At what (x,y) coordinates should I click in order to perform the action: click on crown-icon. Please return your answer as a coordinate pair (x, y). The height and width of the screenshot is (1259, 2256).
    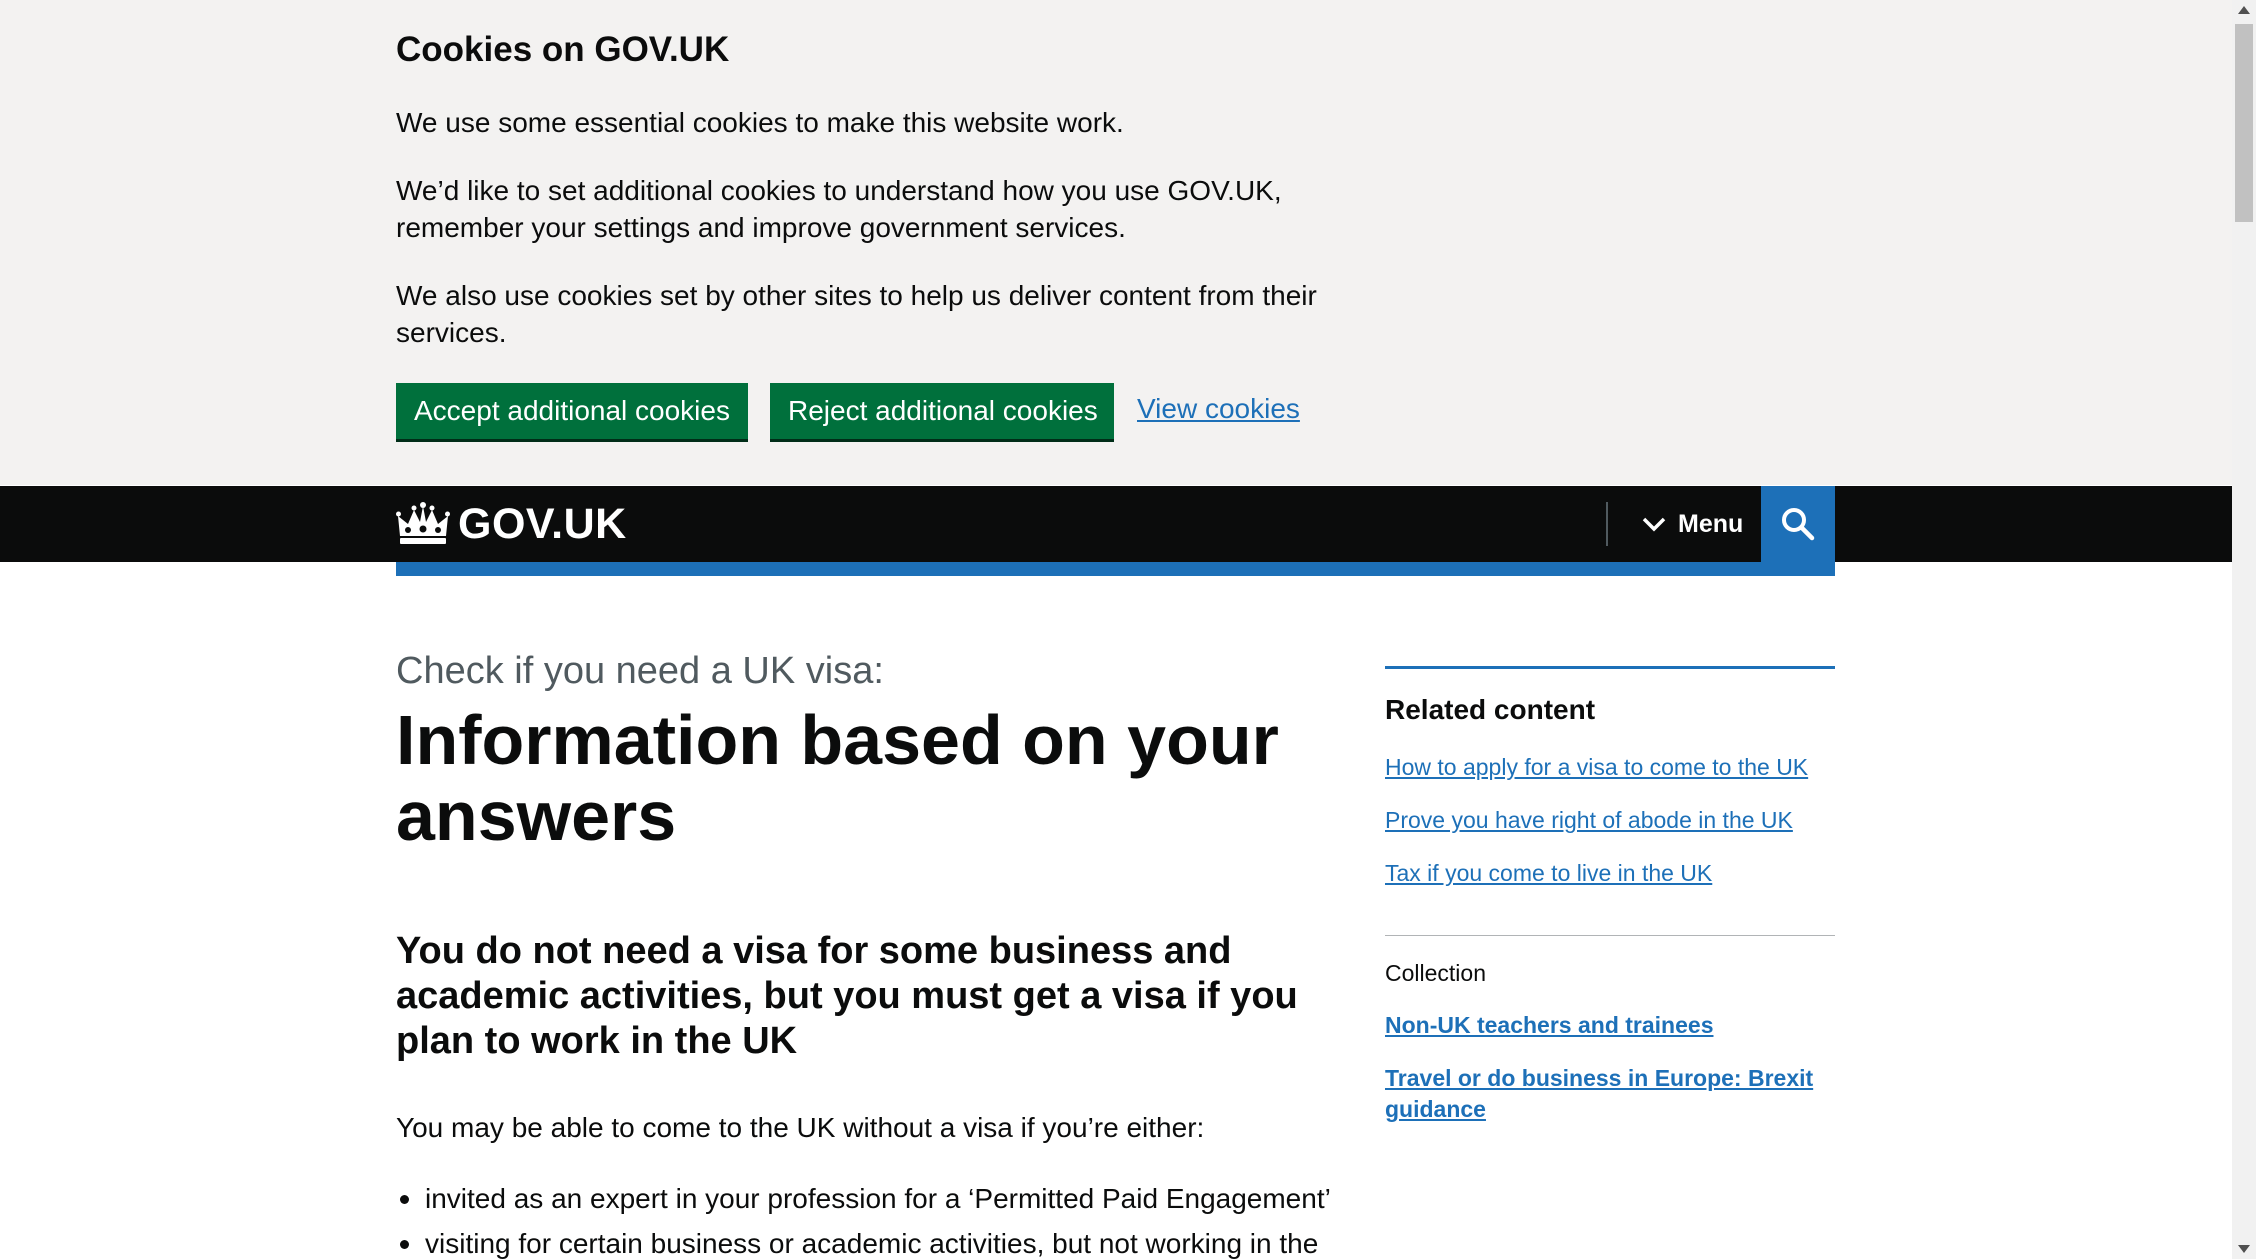
    Looking at the image, I should click on (423, 523).